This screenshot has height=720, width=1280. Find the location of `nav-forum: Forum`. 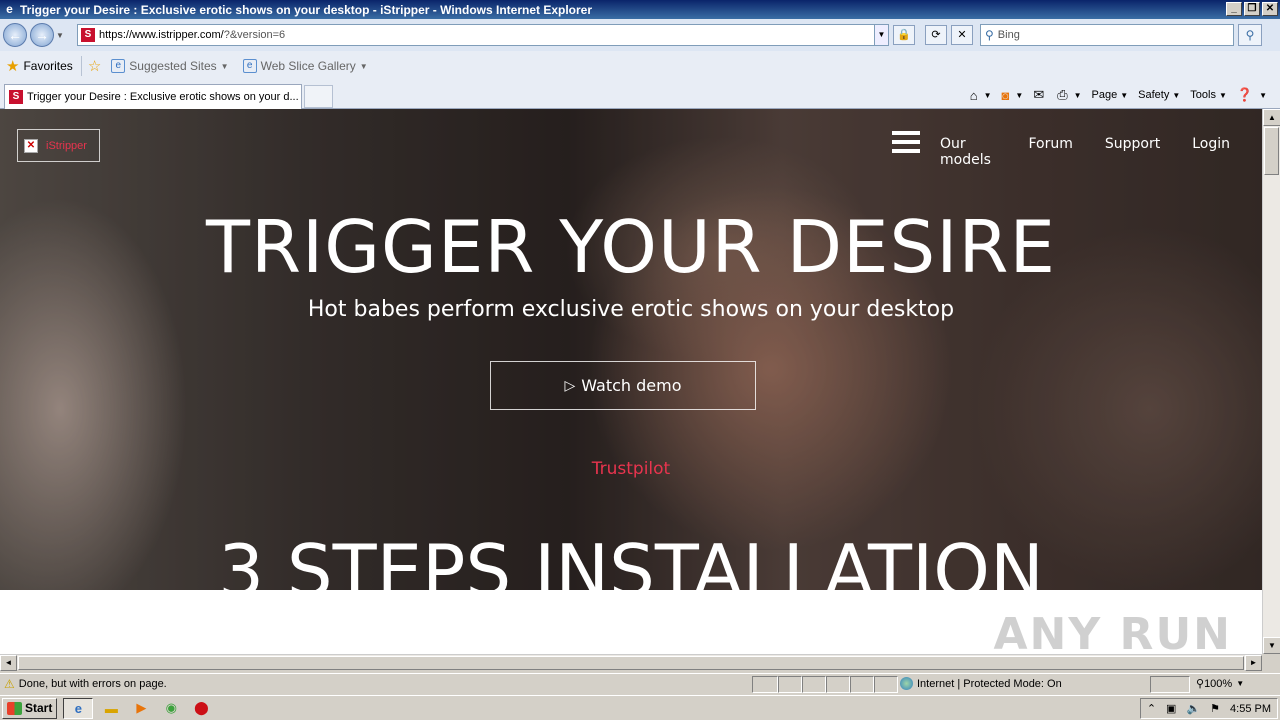

nav-forum: Forum is located at coordinates (1050, 152).